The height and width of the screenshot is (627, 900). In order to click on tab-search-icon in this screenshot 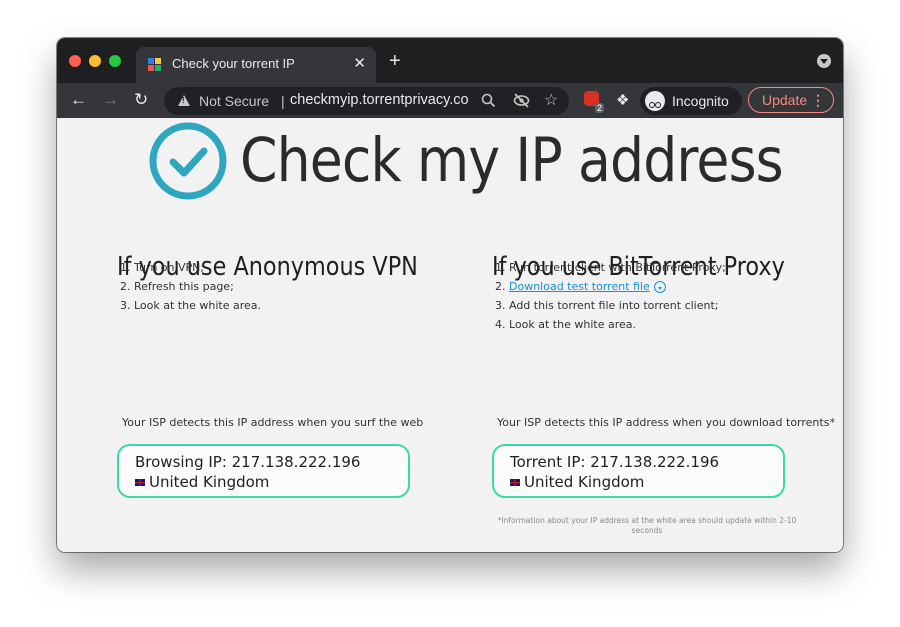, I will do `click(824, 61)`.